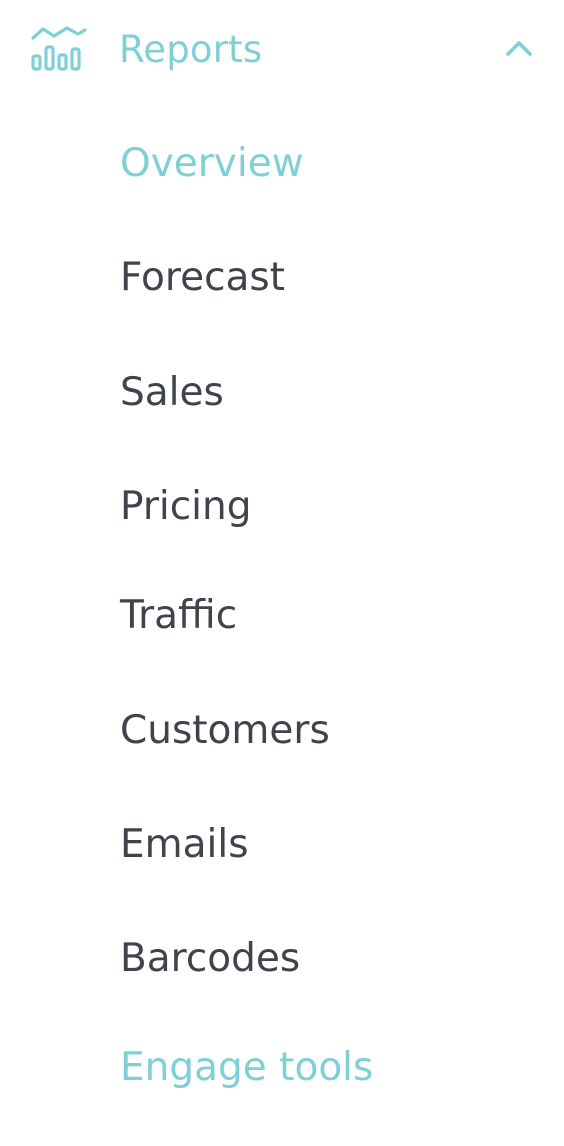  Describe the element at coordinates (210, 959) in the screenshot. I see `menu-item-barcodes: Barcodes` at that location.